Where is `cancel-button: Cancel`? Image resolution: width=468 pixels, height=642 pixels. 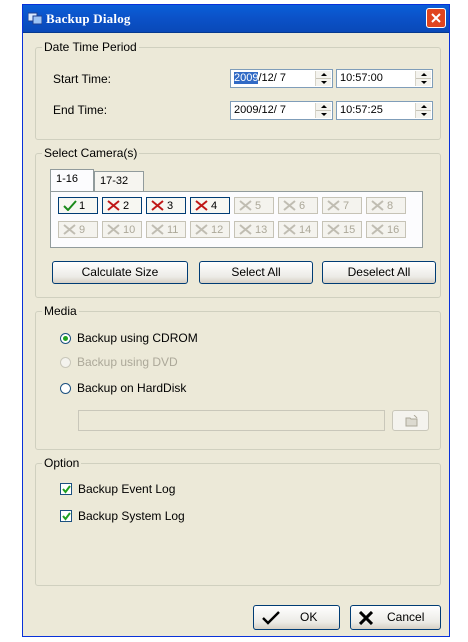
cancel-button: Cancel is located at coordinates (395, 617).